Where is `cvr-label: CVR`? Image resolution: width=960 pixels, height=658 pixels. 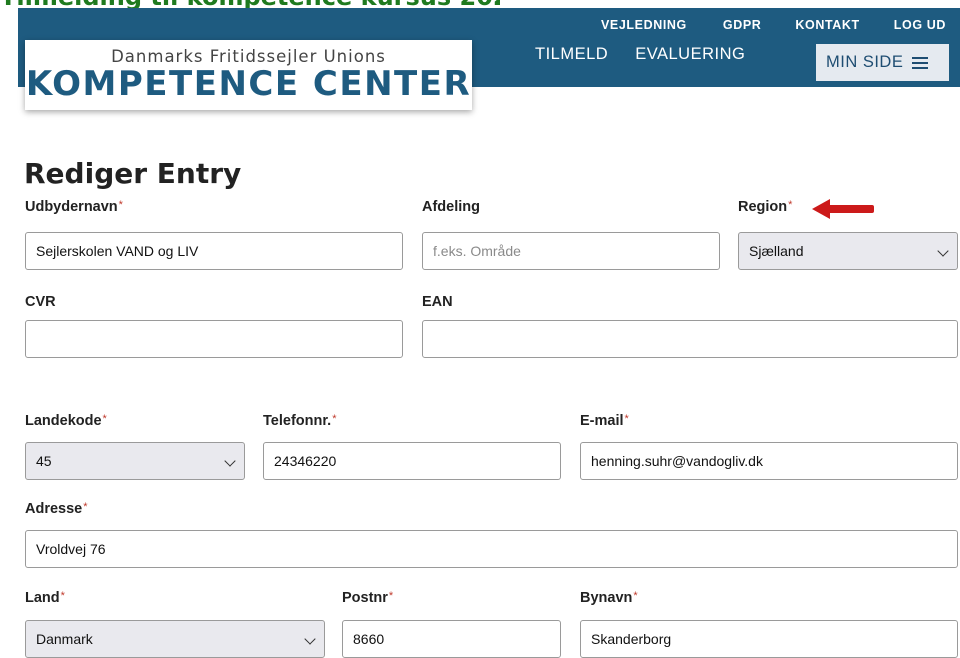 cvr-label: CVR is located at coordinates (40, 302).